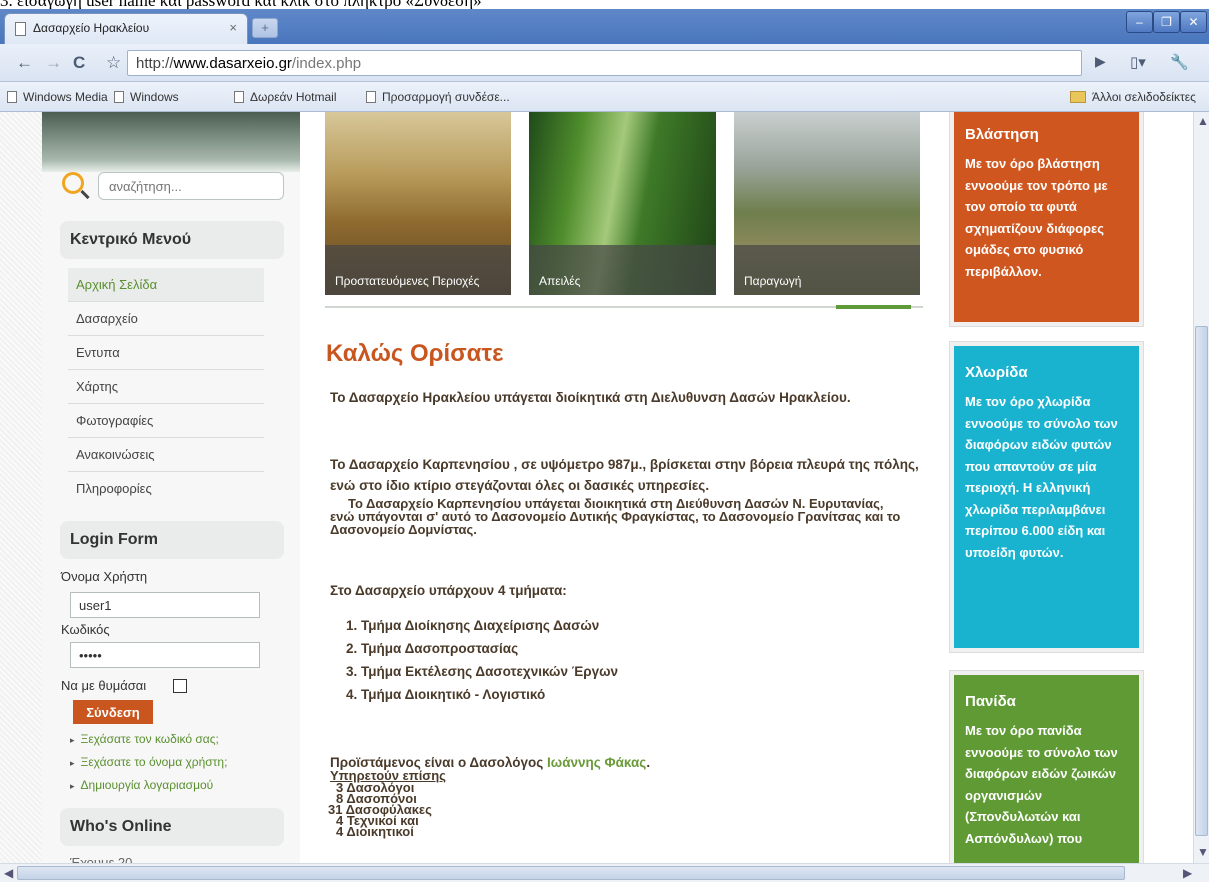 The image size is (1209, 882). What do you see at coordinates (155, 63) in the screenshot?
I see `url-prefix: http://` at bounding box center [155, 63].